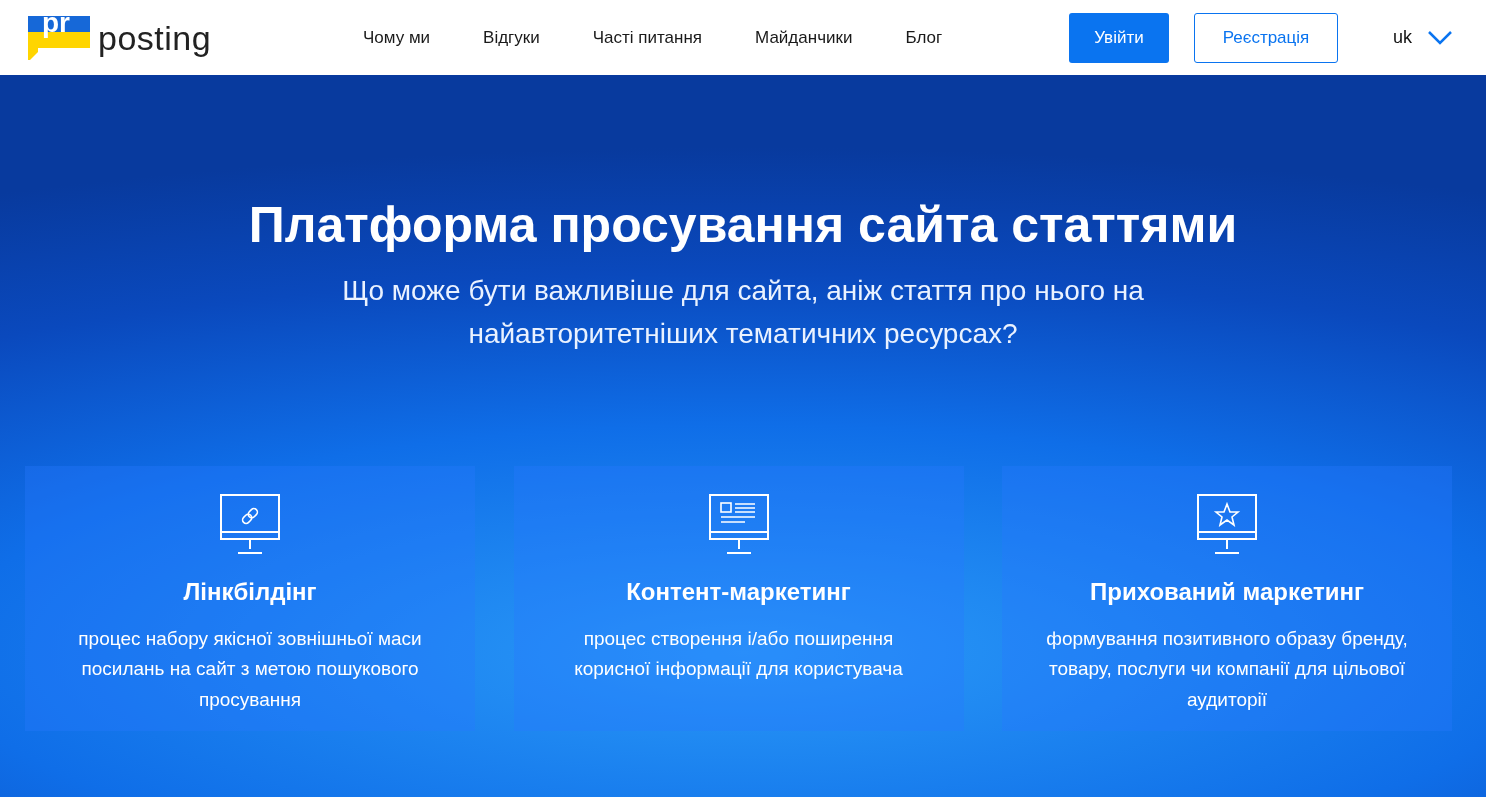  What do you see at coordinates (250, 669) in the screenshot?
I see `feature-description: процес набору якісної зовнішньої маси посилань на сайт з метою пошукового просування` at bounding box center [250, 669].